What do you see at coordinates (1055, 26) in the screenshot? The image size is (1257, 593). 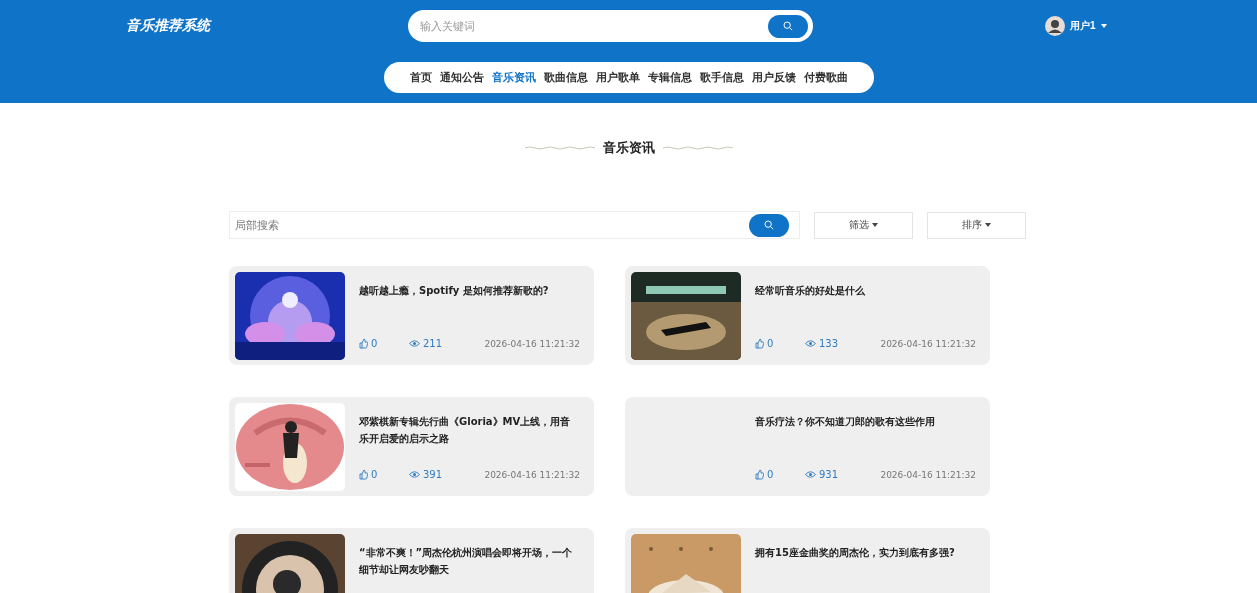 I see `avatar-icon` at bounding box center [1055, 26].